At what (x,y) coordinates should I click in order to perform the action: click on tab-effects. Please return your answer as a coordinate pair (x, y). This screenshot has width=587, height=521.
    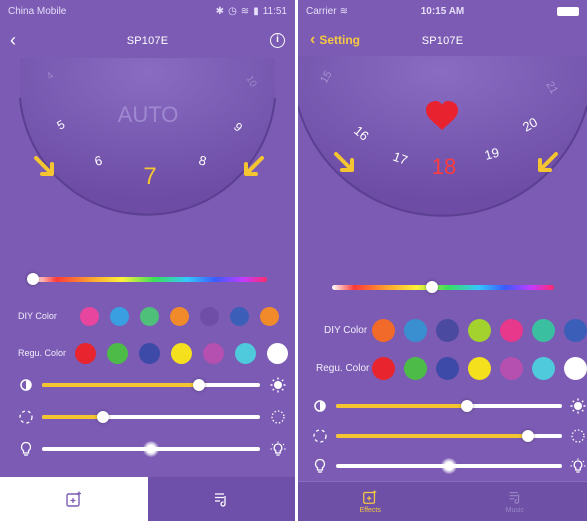
    Looking at the image, I should click on (74, 499).